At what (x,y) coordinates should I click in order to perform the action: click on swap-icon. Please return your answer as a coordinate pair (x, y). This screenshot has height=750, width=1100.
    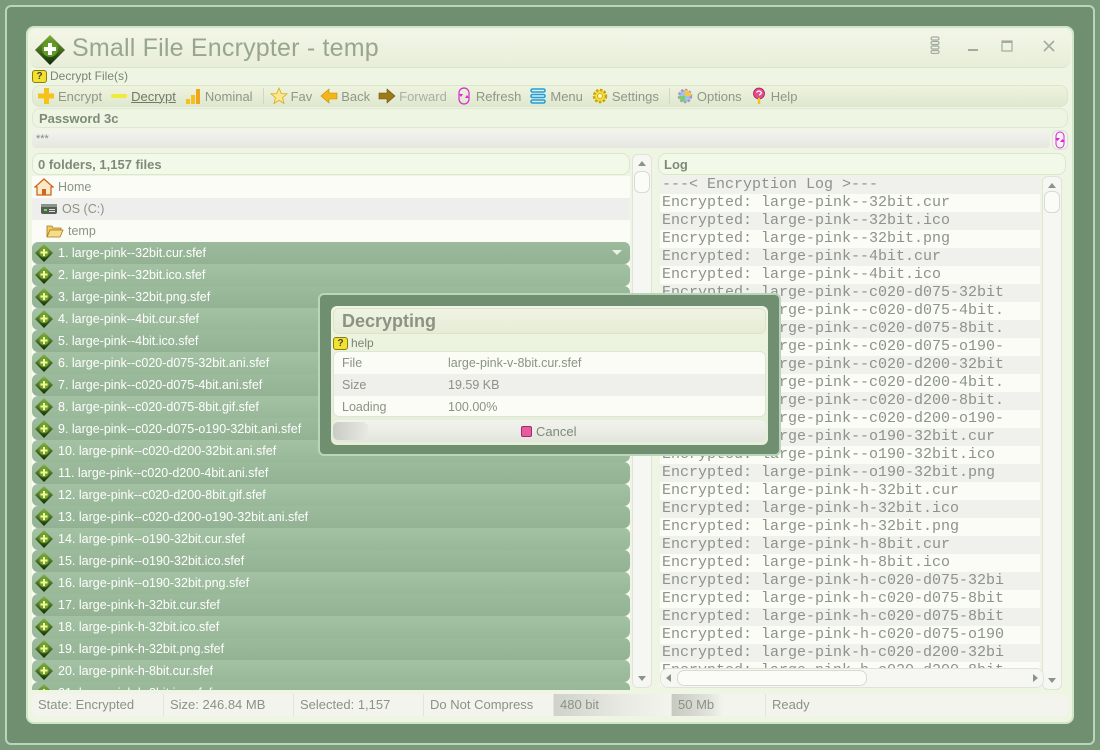
    Looking at the image, I should click on (1060, 140).